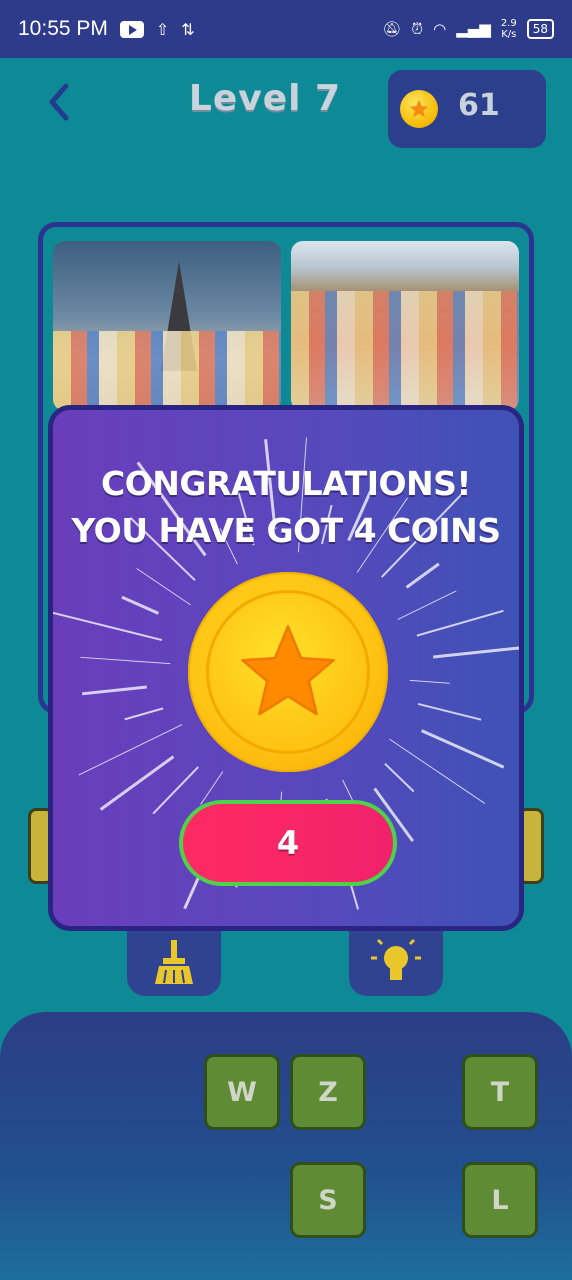  Describe the element at coordinates (59, 102) in the screenshot. I see `chevron-left-icon` at that location.